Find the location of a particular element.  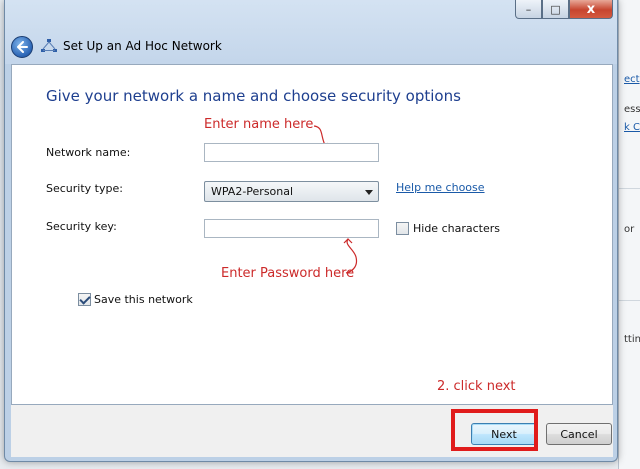

save-network-label: Save this network is located at coordinates (143, 299).